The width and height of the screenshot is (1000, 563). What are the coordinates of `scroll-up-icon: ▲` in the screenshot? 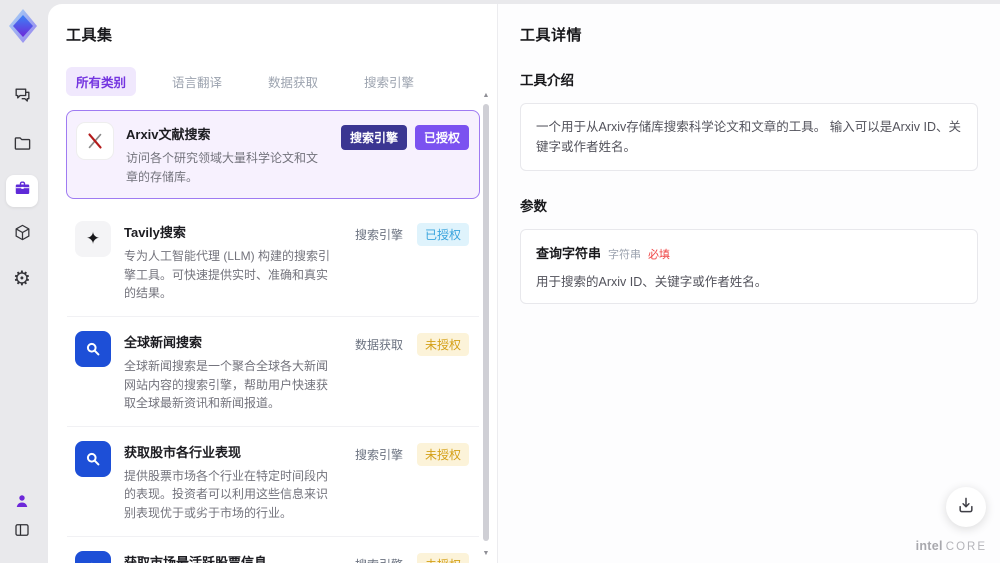 It's located at (486, 95).